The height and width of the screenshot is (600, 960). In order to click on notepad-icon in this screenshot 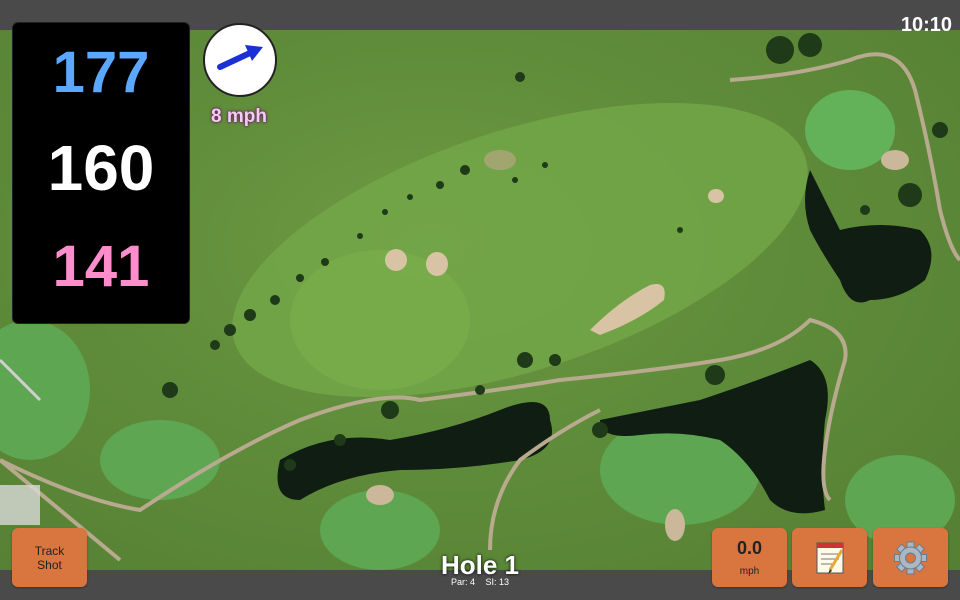, I will do `click(830, 558)`.